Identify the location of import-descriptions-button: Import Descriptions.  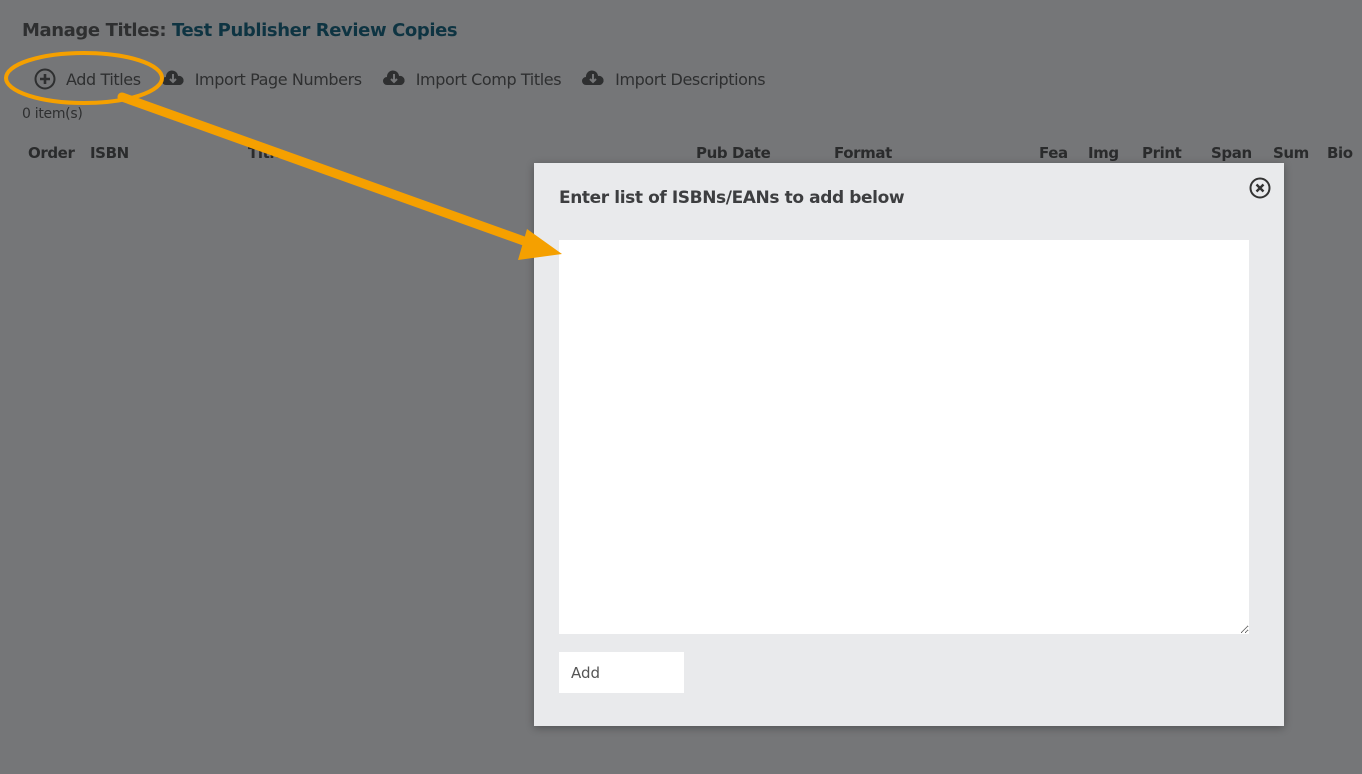
(673, 79).